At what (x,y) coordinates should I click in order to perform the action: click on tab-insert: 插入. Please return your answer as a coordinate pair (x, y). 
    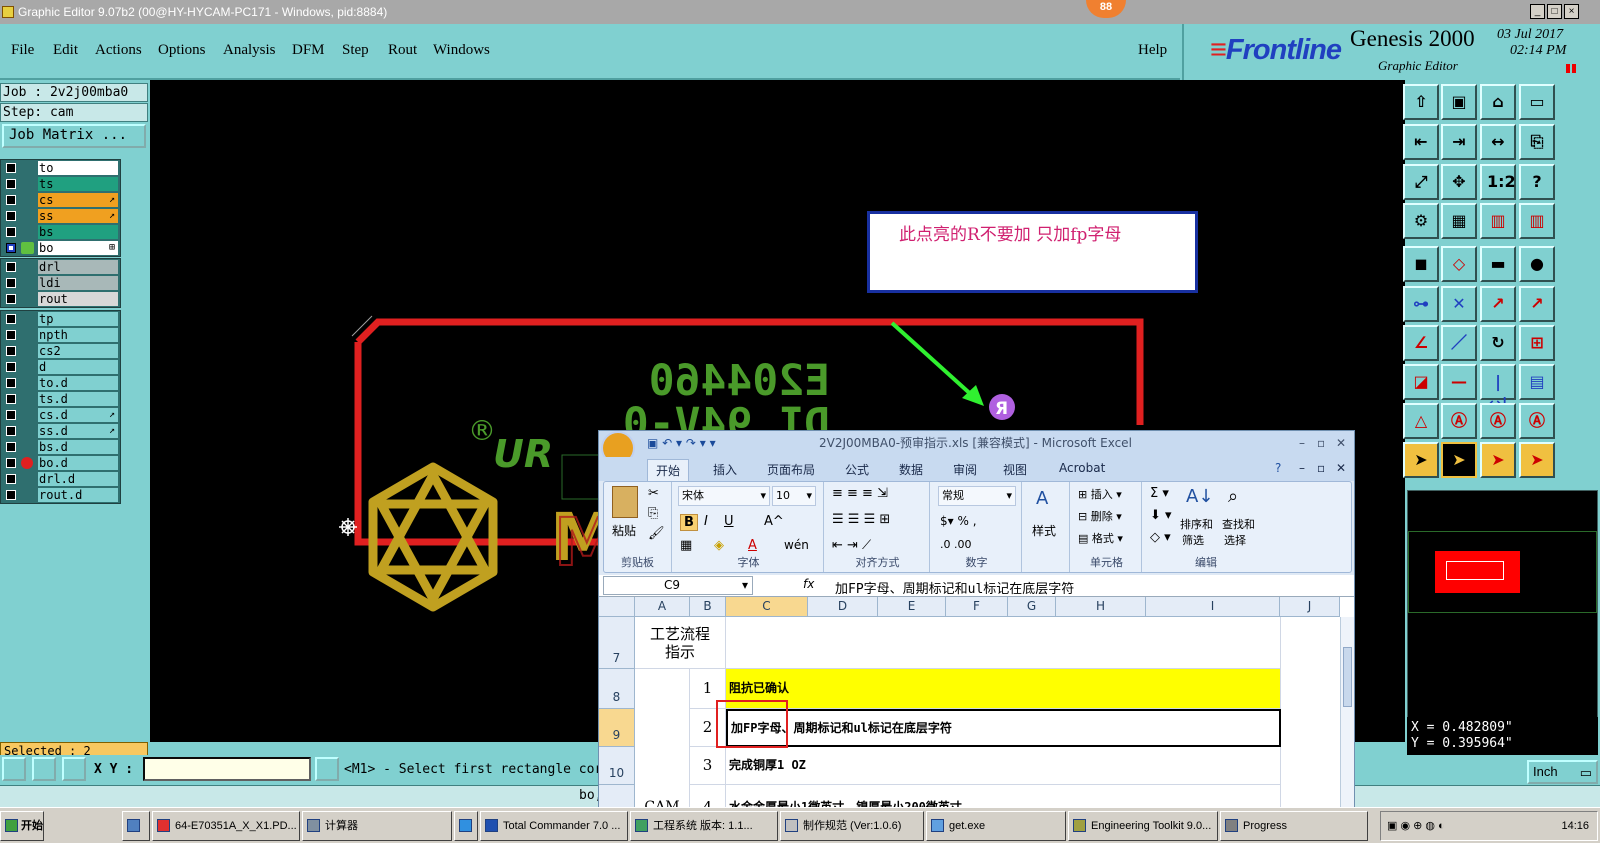
    Looking at the image, I should click on (725, 469).